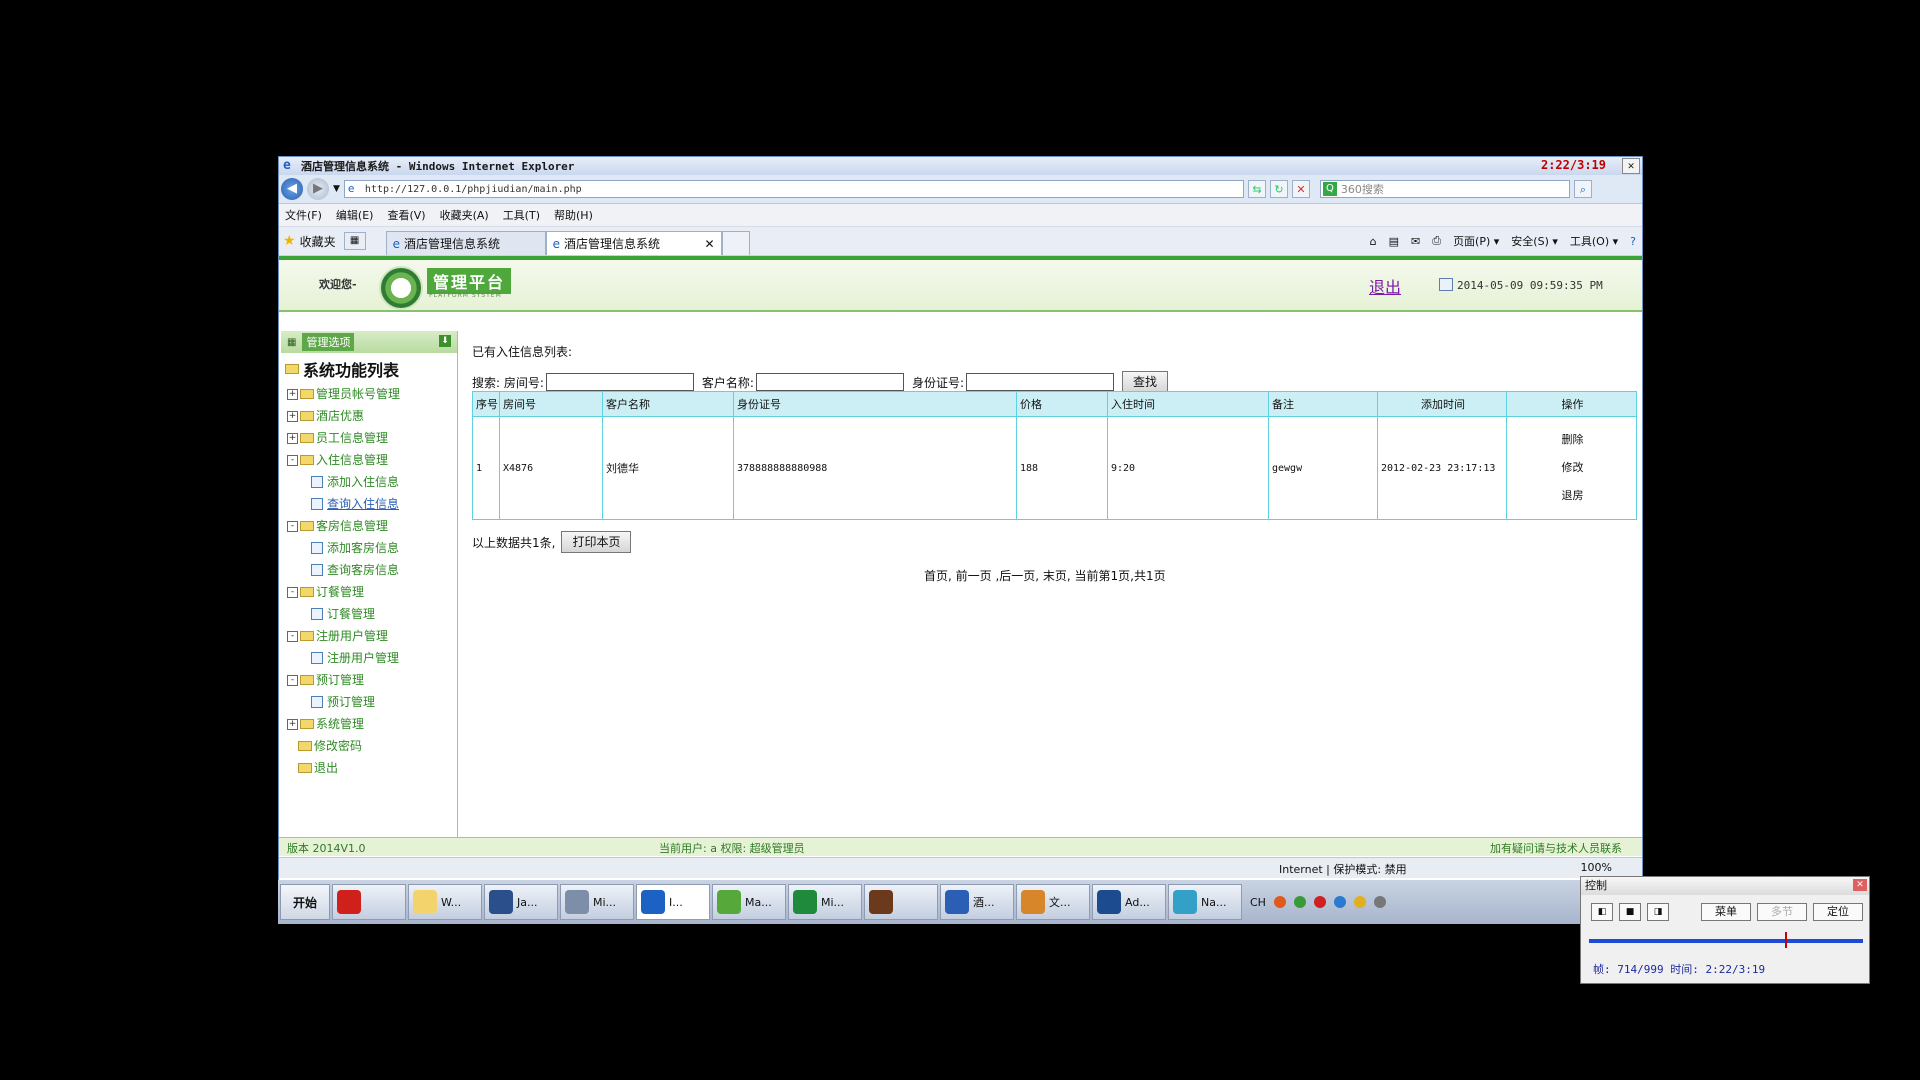 This screenshot has width=1920, height=1080. Describe the element at coordinates (1596, 867) in the screenshot. I see `zoom-control: 100%` at that location.